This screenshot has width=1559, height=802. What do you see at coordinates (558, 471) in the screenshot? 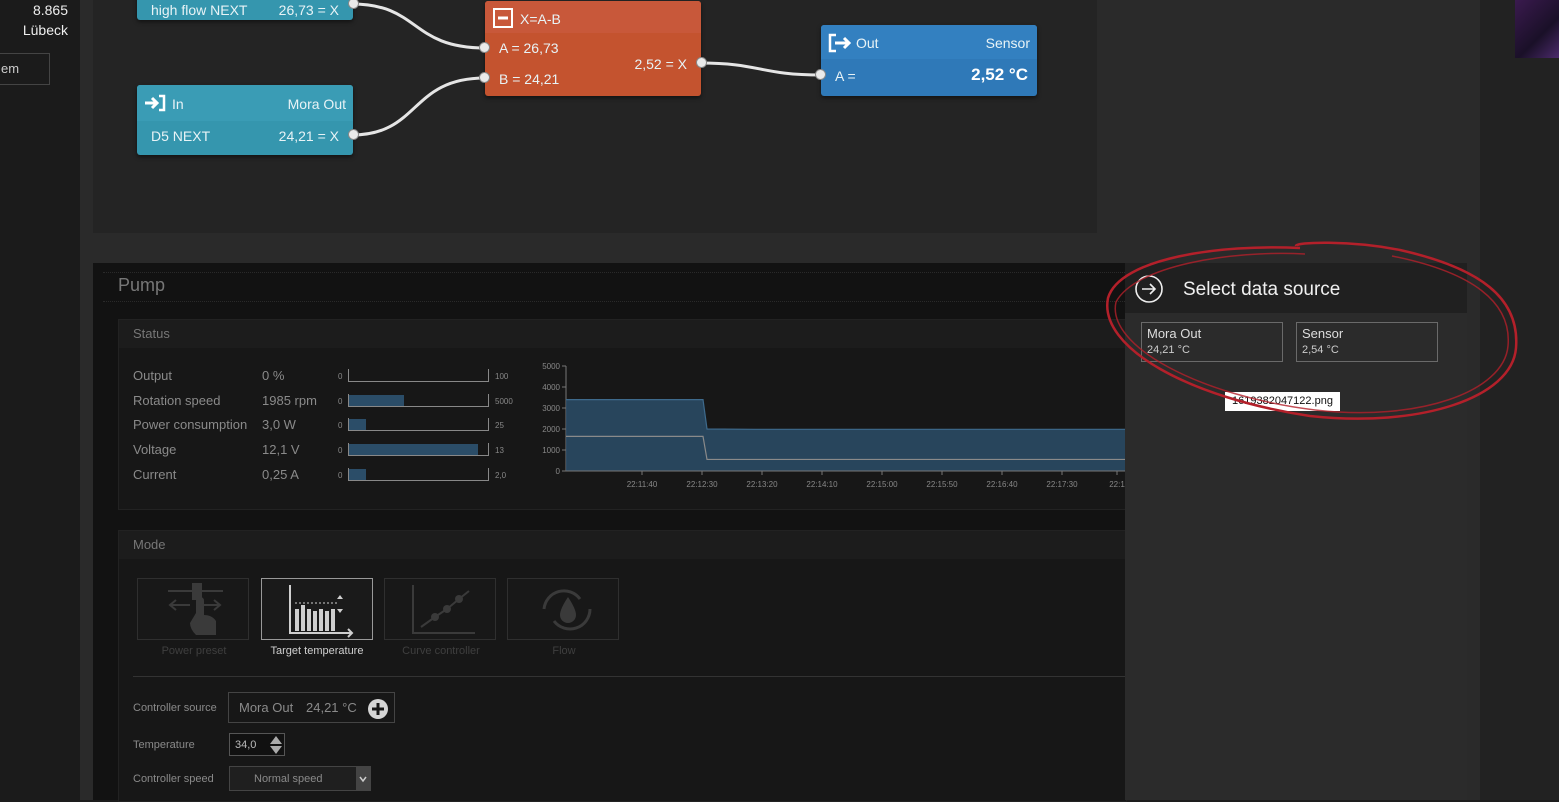
I see `y-tick-label: 0` at bounding box center [558, 471].